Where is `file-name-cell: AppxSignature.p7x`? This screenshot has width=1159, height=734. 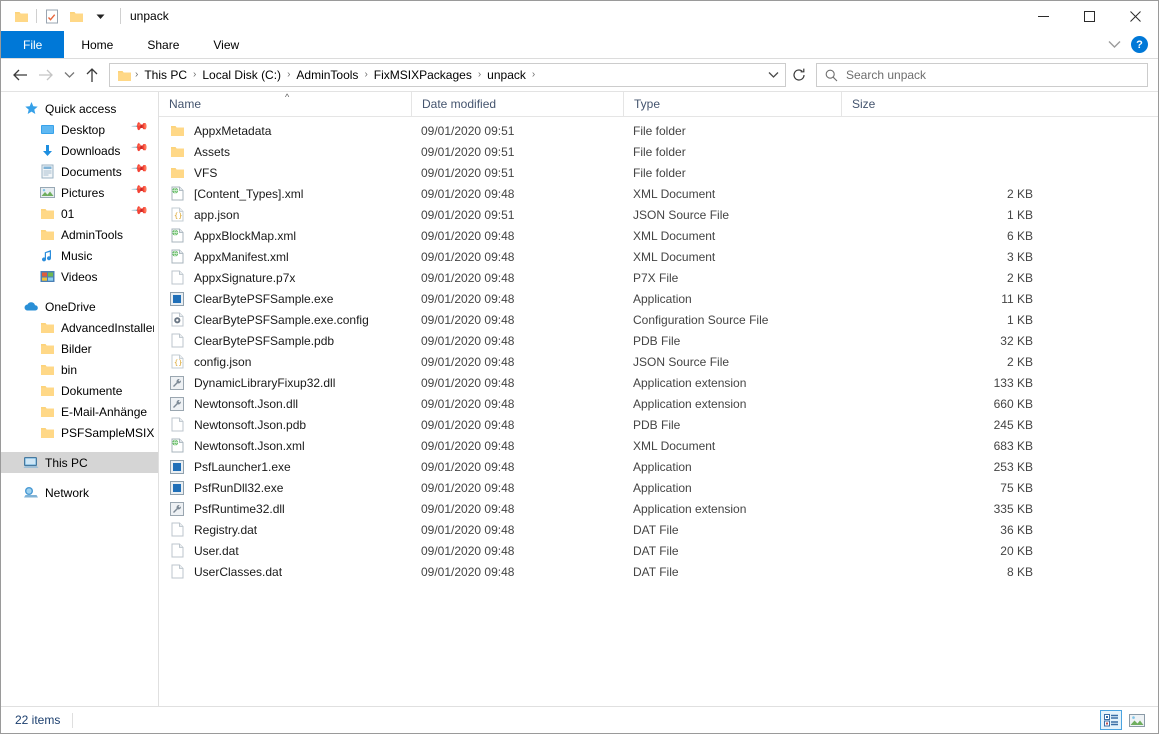 file-name-cell: AppxSignature.p7x is located at coordinates (285, 278).